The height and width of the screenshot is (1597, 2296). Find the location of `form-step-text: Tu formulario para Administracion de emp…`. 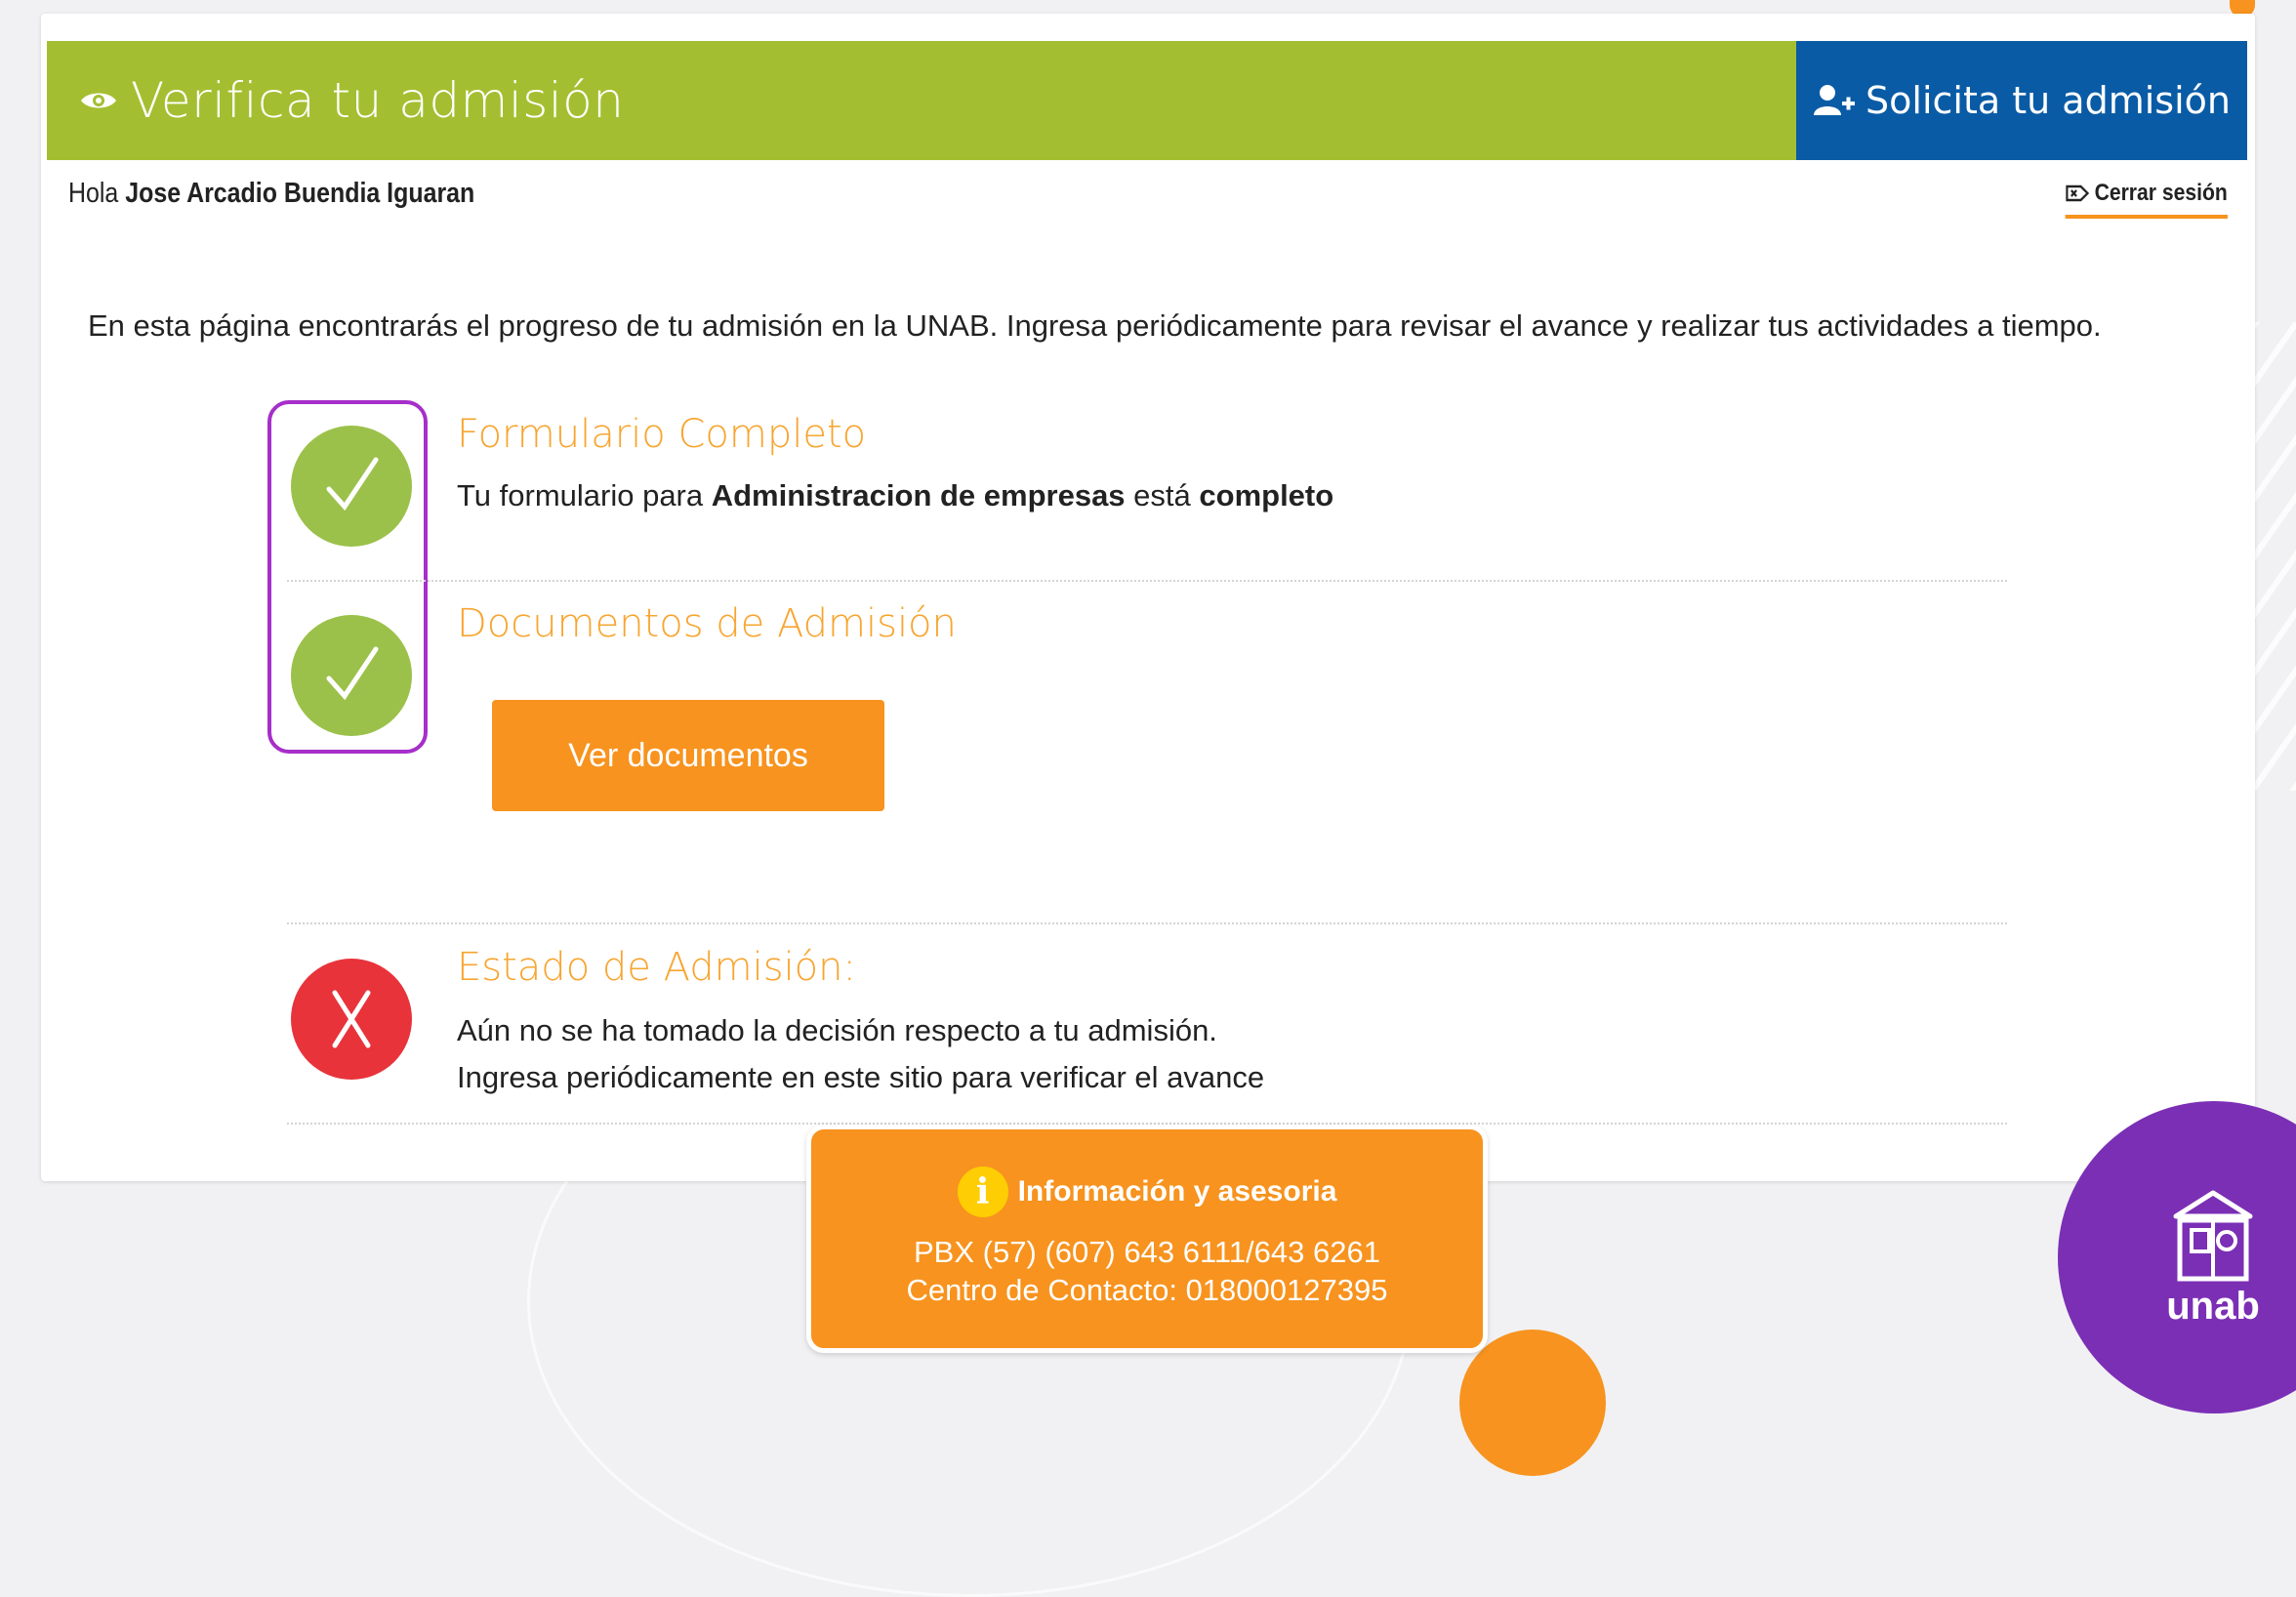

form-step-text: Tu formulario para Administracion de emp… is located at coordinates (895, 495).